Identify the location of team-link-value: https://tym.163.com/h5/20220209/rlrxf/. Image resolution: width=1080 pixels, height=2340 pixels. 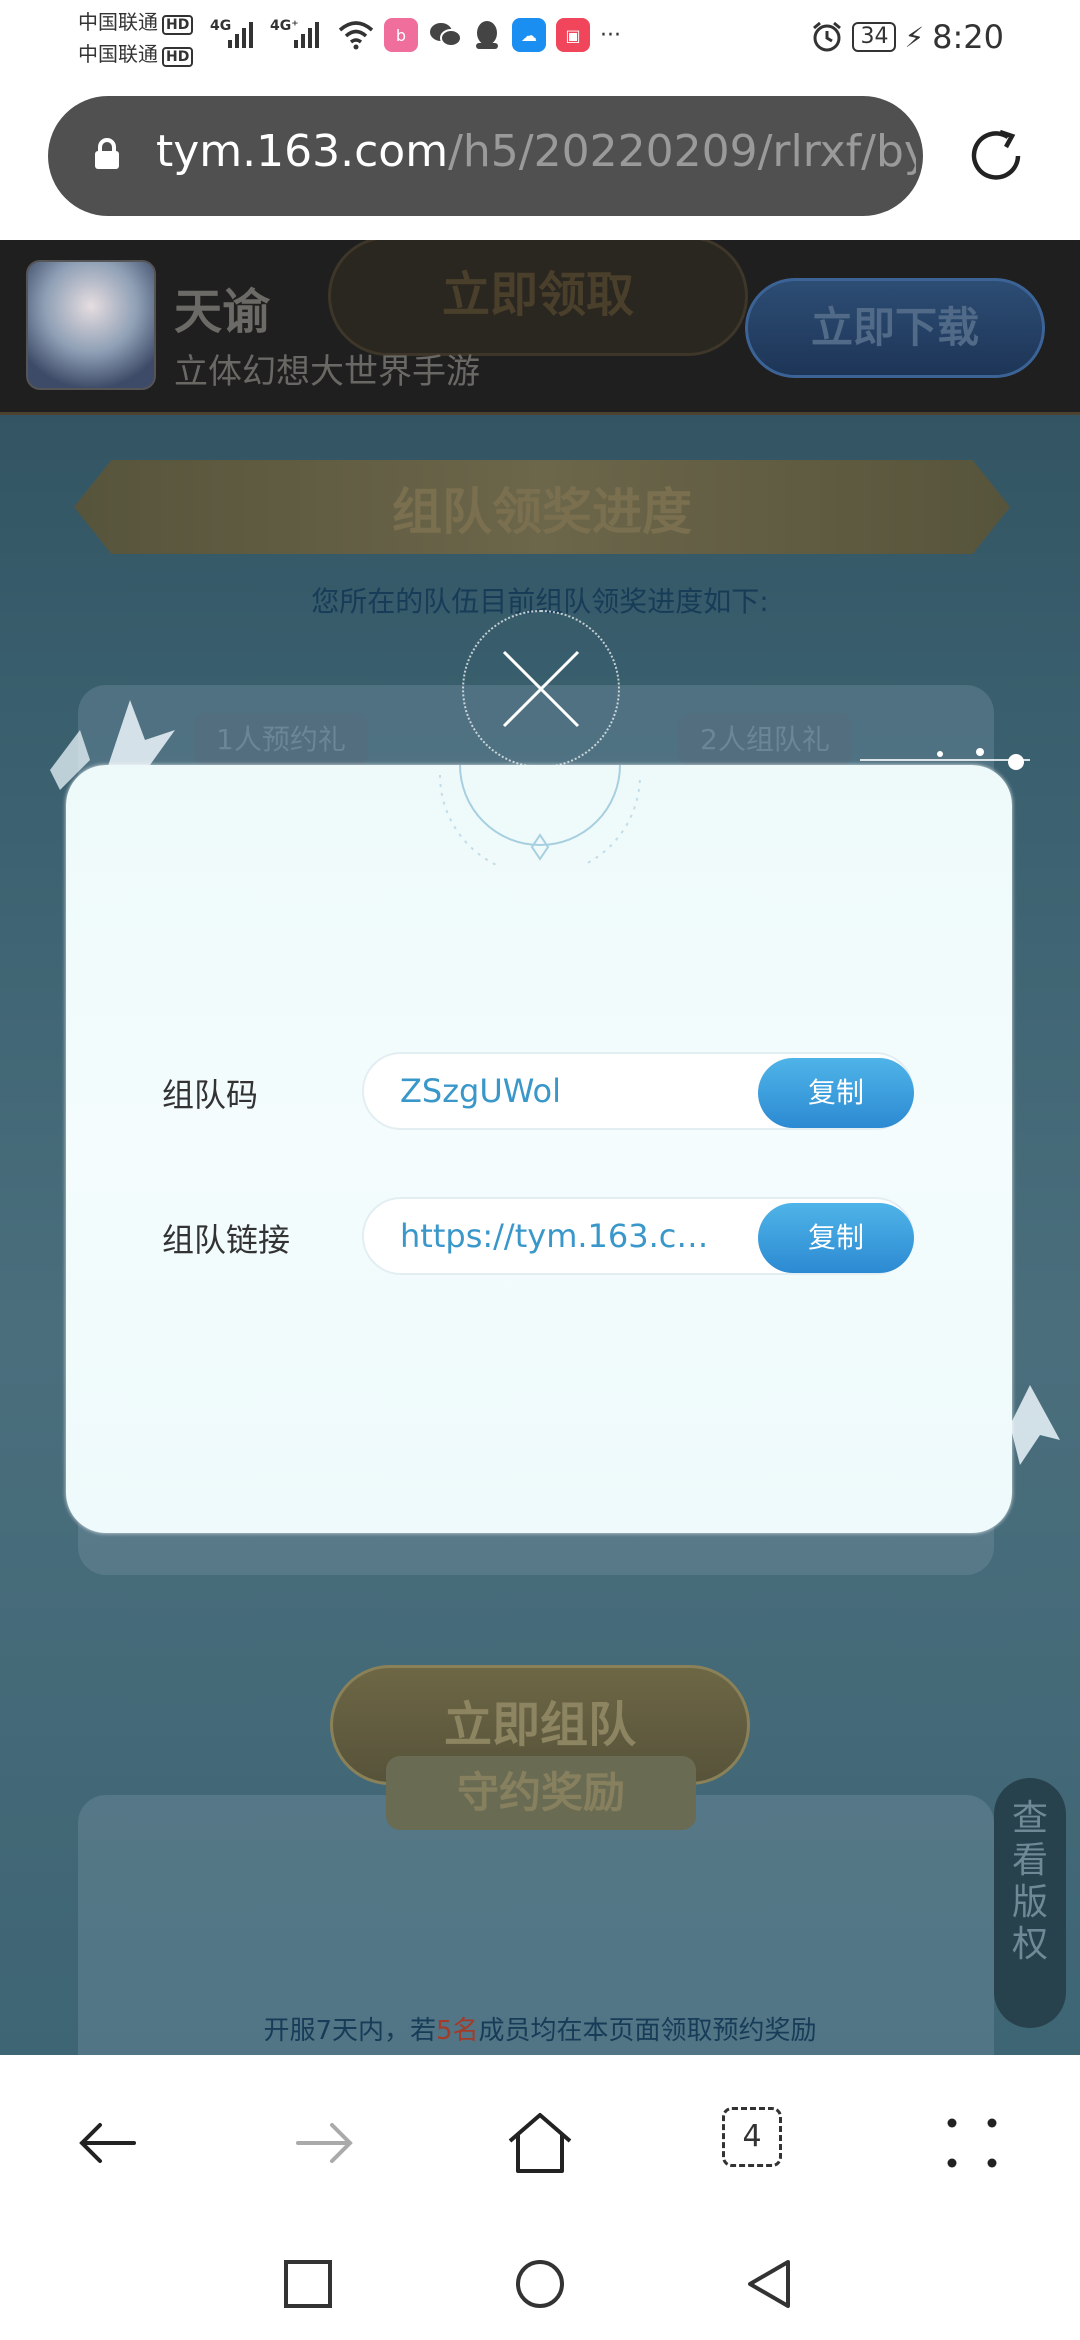
(555, 1236).